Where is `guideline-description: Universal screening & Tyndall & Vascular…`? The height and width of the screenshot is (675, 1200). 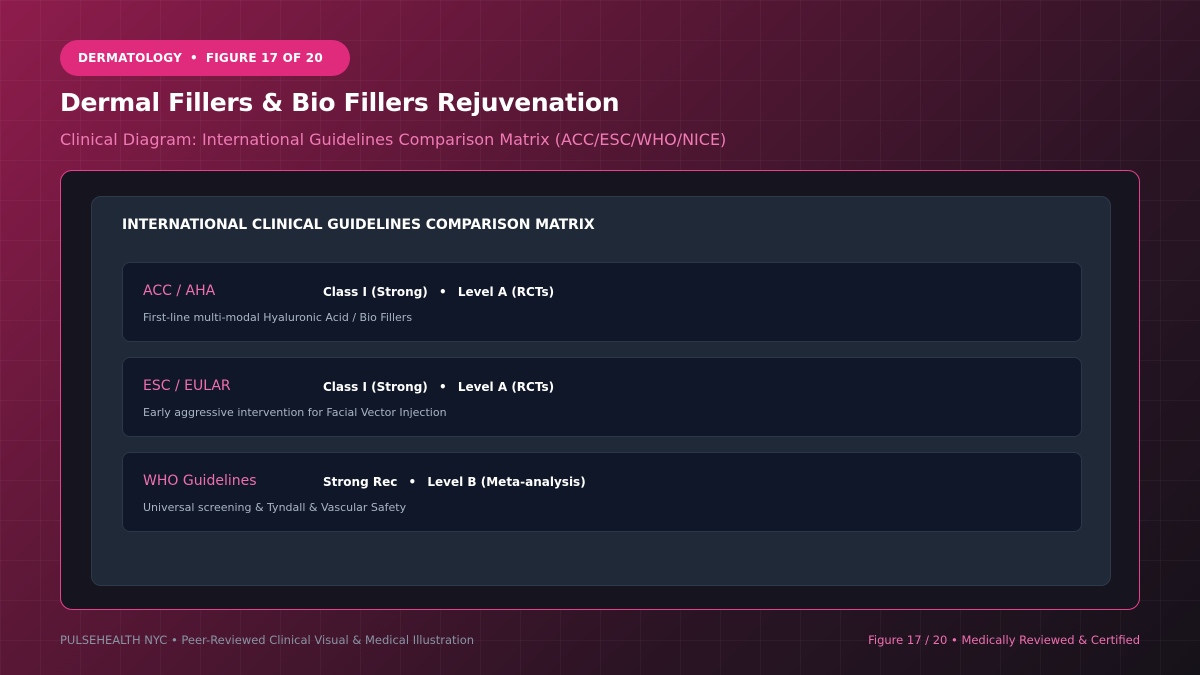 guideline-description: Universal screening & Tyndall & Vascular… is located at coordinates (275, 507).